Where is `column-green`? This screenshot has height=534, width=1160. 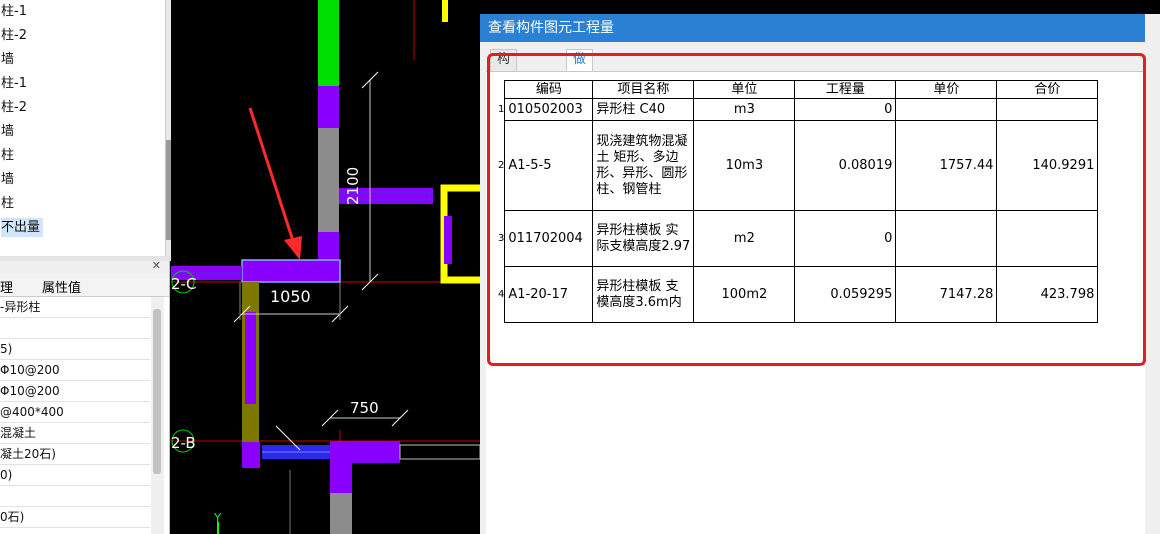 column-green is located at coordinates (328, 43).